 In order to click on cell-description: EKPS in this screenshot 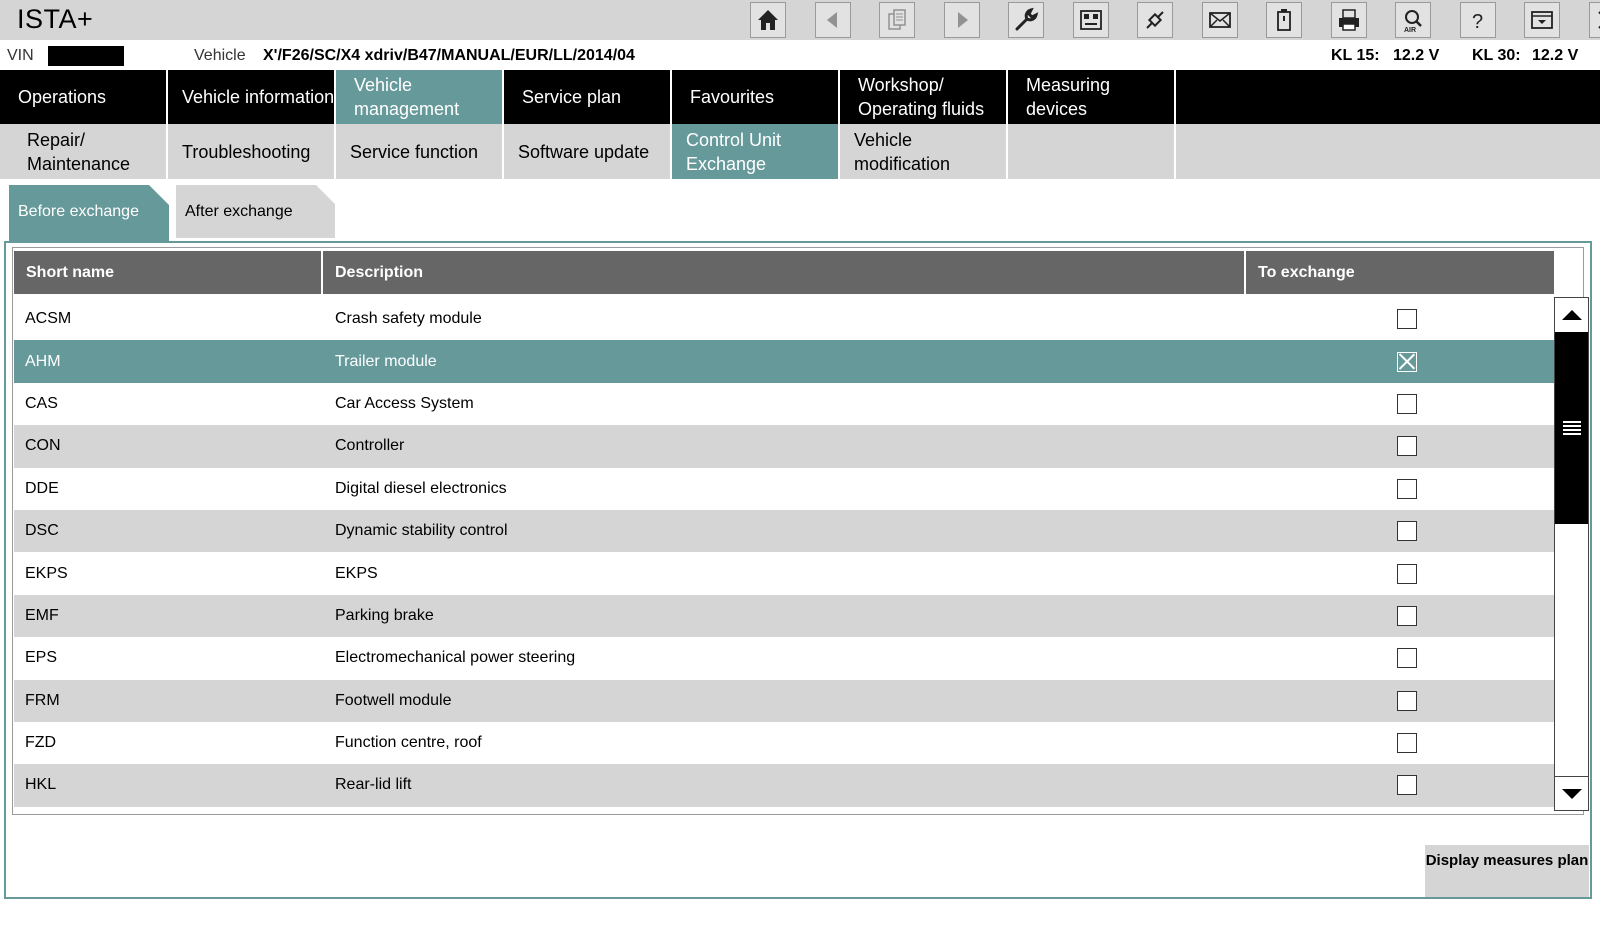, I will do `click(356, 573)`.